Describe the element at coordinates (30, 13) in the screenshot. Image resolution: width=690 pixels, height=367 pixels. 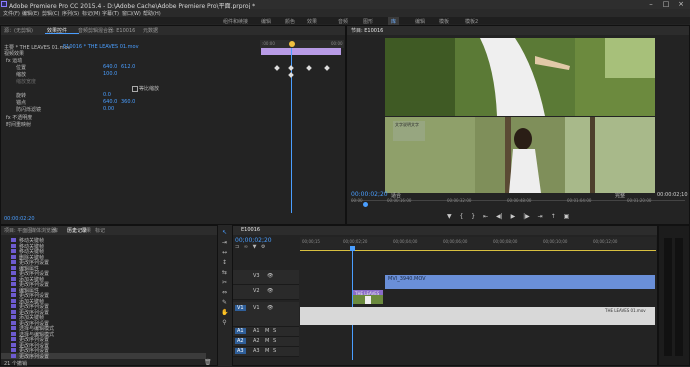
I see `menu-edit: 编辑(E)` at that location.